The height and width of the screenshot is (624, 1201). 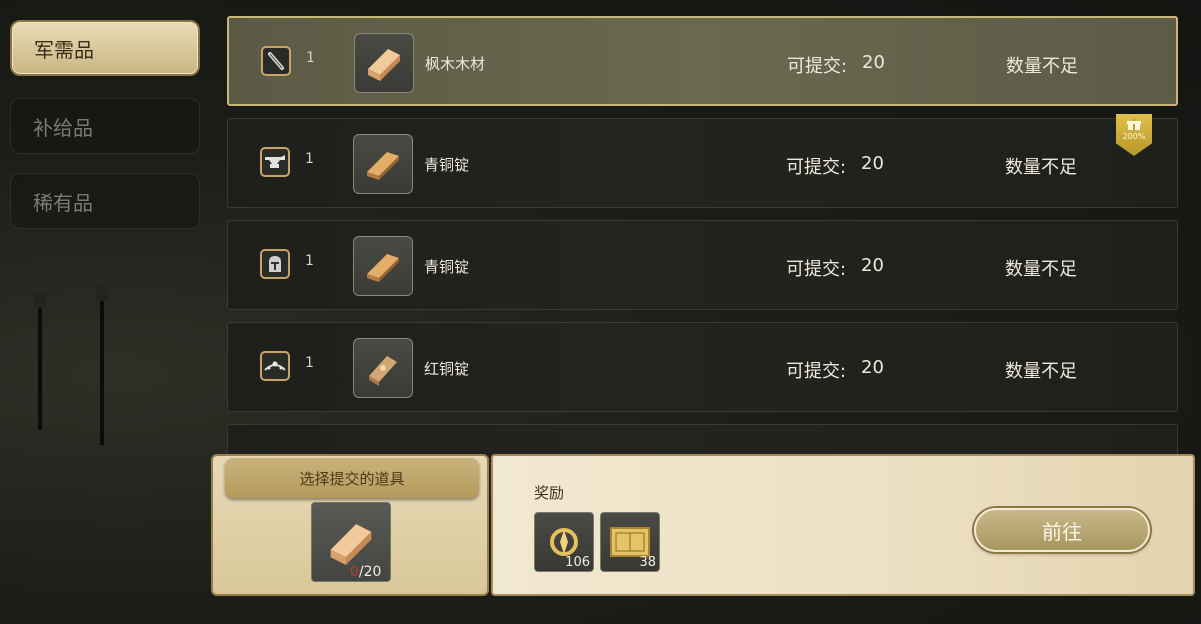 What do you see at coordinates (630, 542) in the screenshot?
I see `gold-ticket-icon: 38` at bounding box center [630, 542].